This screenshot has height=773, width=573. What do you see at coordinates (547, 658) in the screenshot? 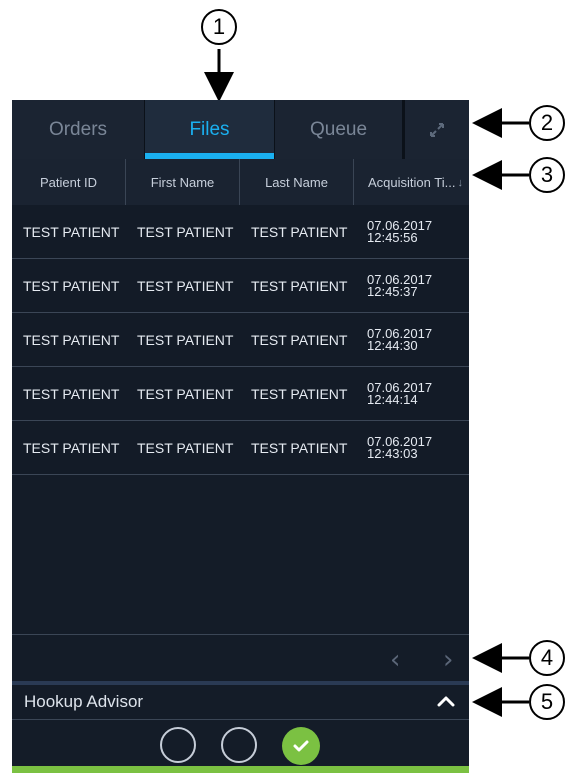
I see `callout-4: 4` at bounding box center [547, 658].